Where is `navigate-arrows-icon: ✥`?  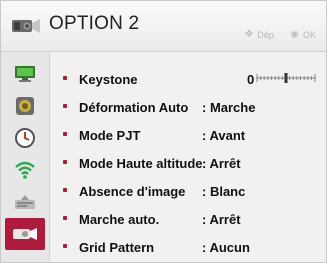
navigate-arrows-icon: ✥ is located at coordinates (249, 34).